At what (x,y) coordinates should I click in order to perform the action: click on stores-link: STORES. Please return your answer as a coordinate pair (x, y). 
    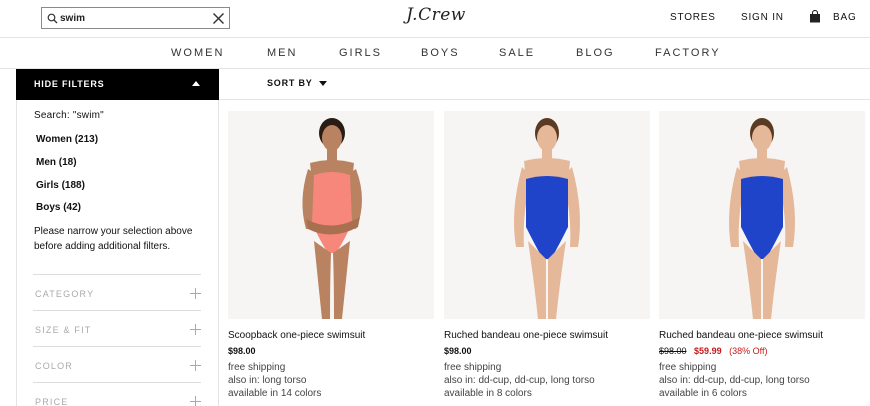
    Looking at the image, I should click on (693, 17).